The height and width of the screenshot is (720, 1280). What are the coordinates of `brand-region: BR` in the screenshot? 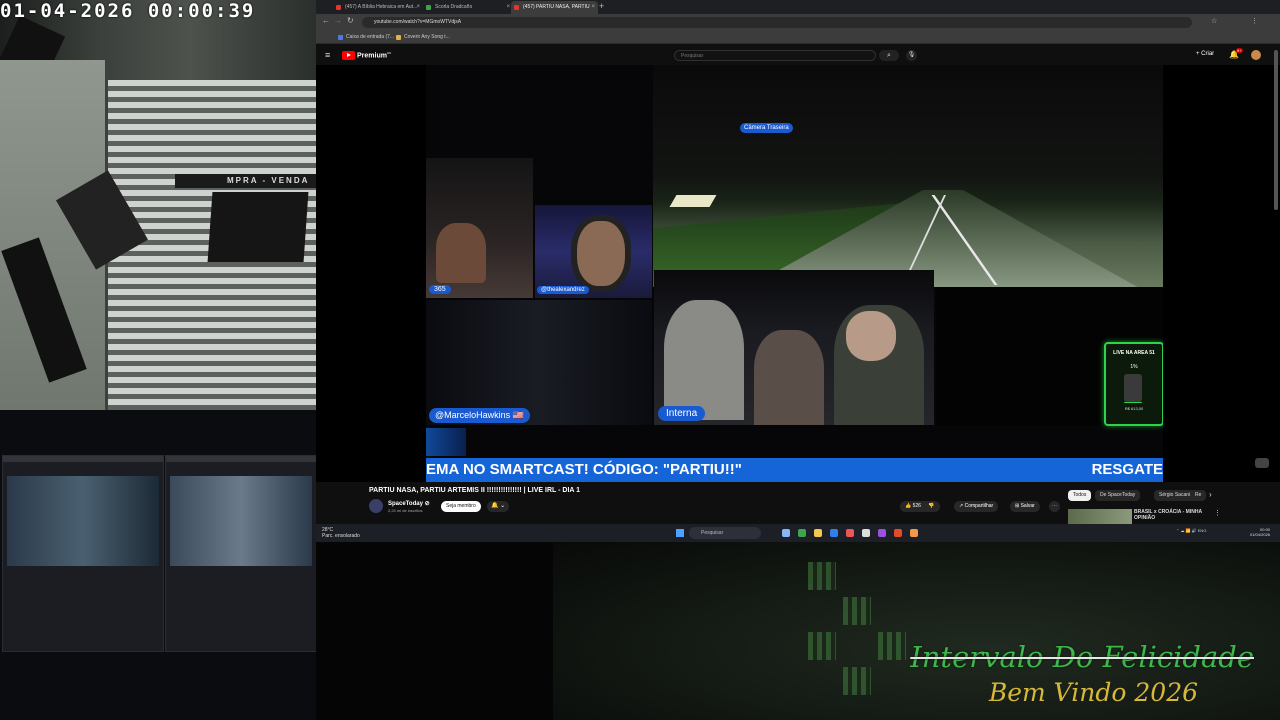 It's located at (389, 53).